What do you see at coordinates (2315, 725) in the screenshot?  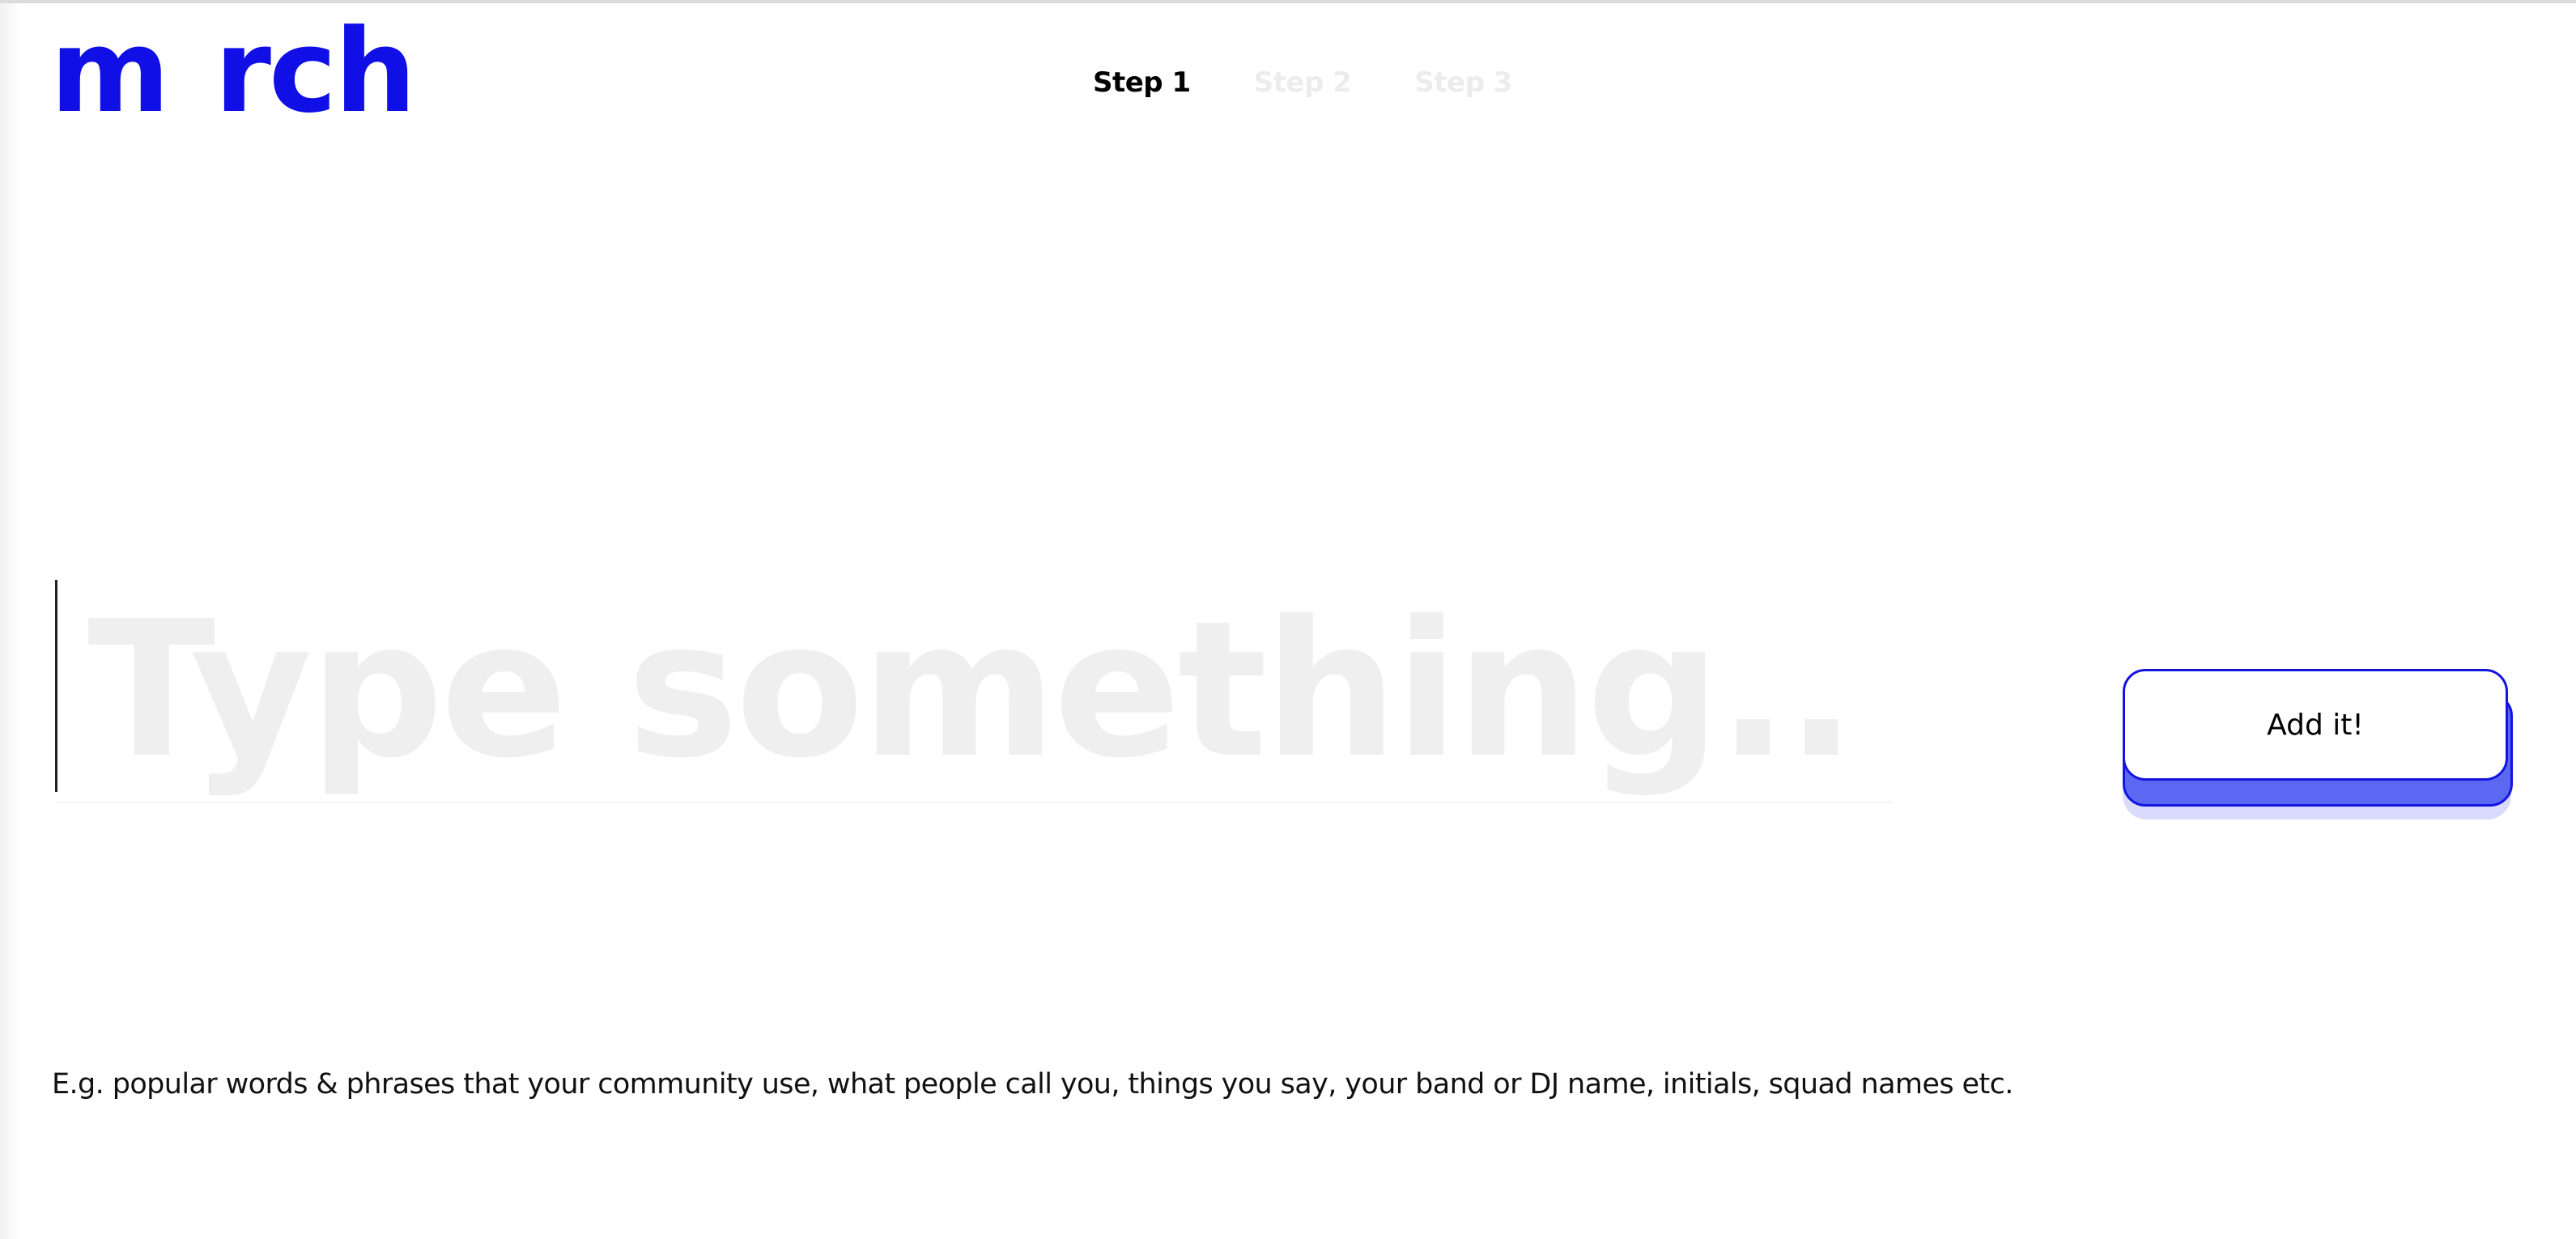 I see `add-it-button: Add it!` at bounding box center [2315, 725].